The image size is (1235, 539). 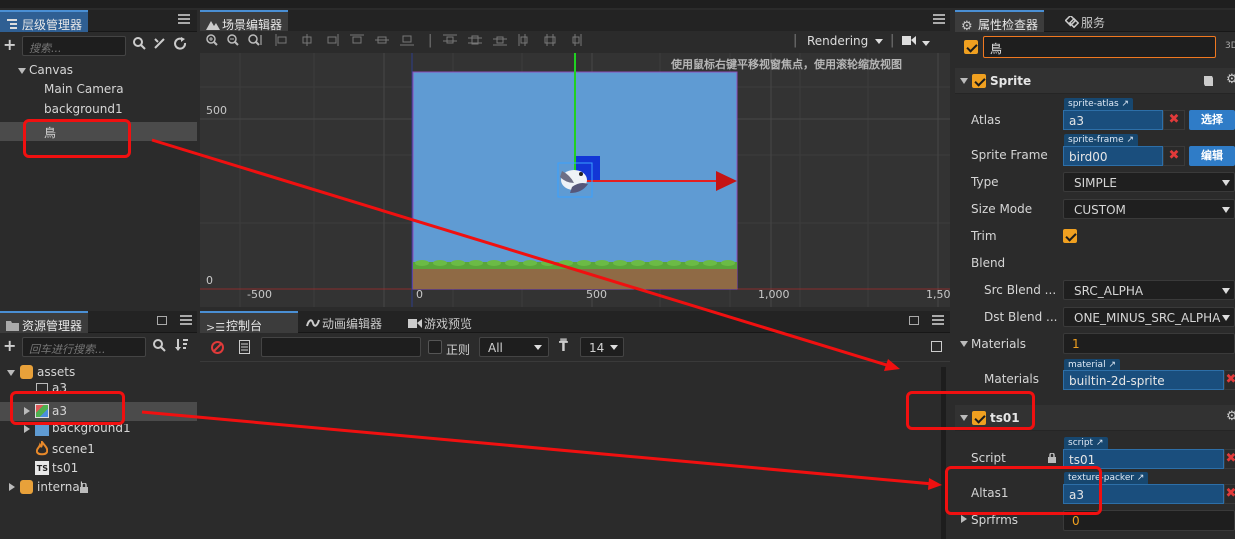 What do you see at coordinates (575, 42) in the screenshot?
I see `distribute-right-icon` at bounding box center [575, 42].